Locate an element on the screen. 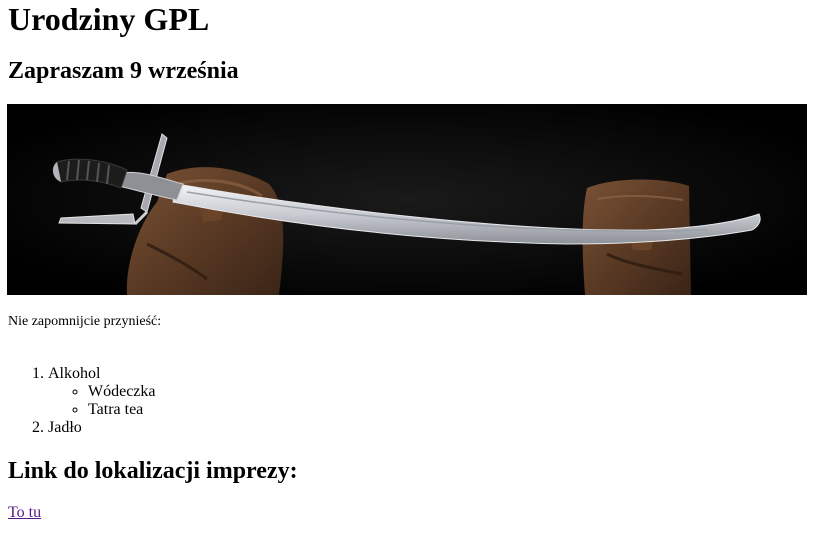 Image resolution: width=827 pixels, height=544 pixels. list-item-alkohol: Alkohol Wódeczka Tatra tea is located at coordinates (102, 392).